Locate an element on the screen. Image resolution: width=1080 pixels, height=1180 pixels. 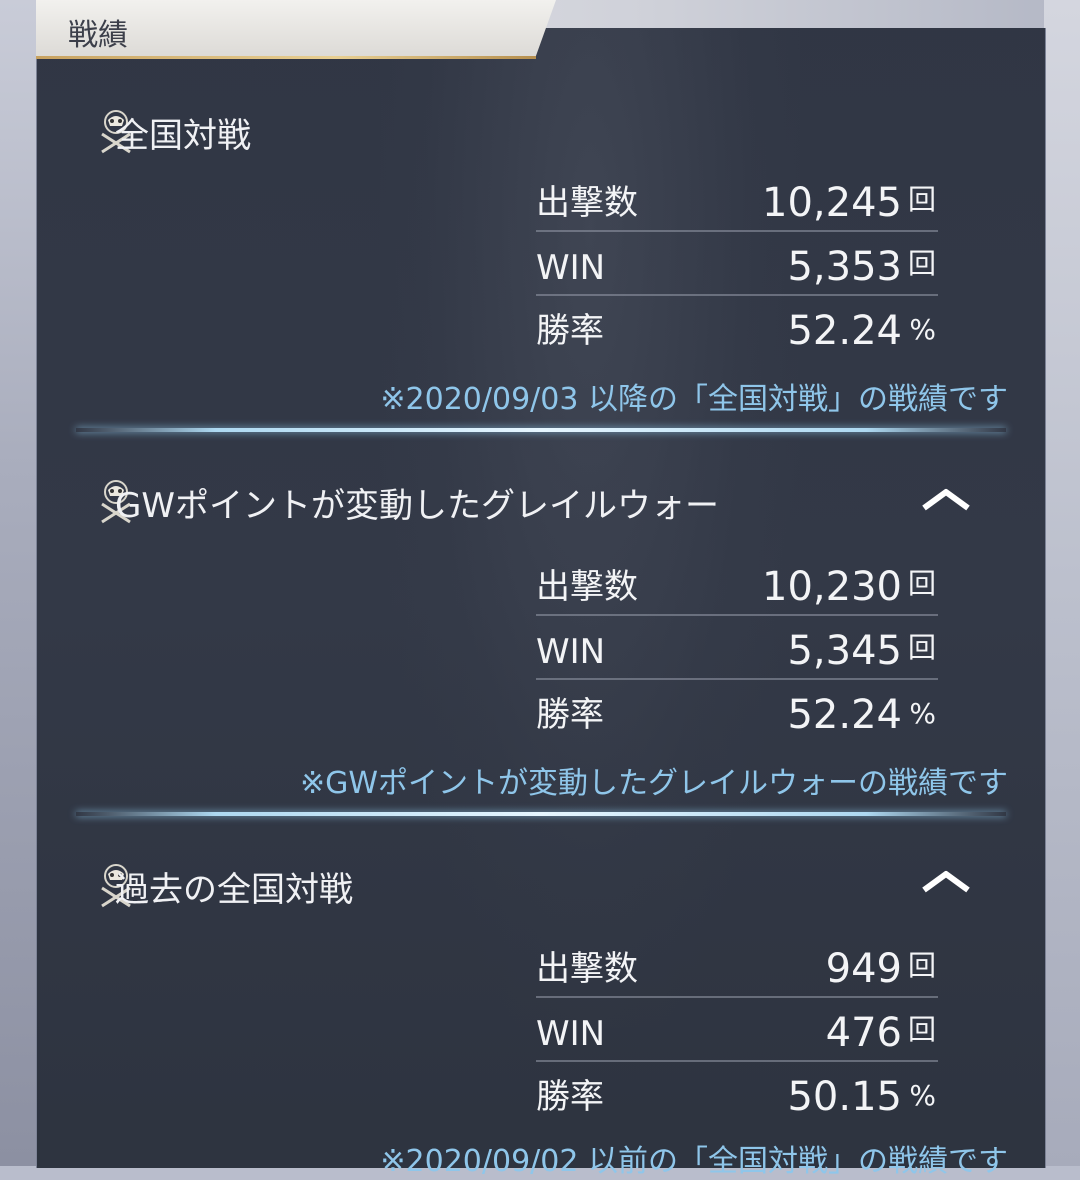
section-title: GWポイントが変動したグレイルウォー is located at coordinates (417, 506).